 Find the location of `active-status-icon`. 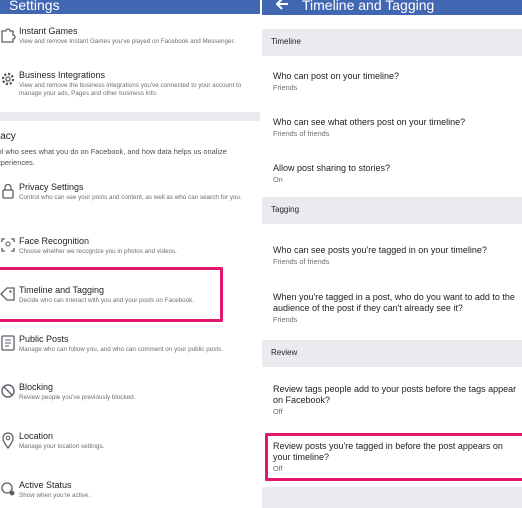

active-status-icon is located at coordinates (8, 489).